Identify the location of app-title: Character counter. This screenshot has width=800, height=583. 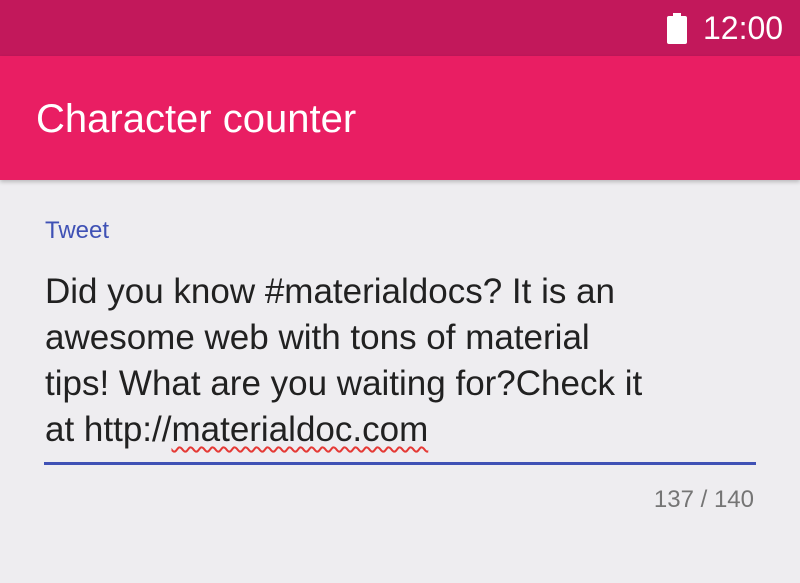
(196, 119).